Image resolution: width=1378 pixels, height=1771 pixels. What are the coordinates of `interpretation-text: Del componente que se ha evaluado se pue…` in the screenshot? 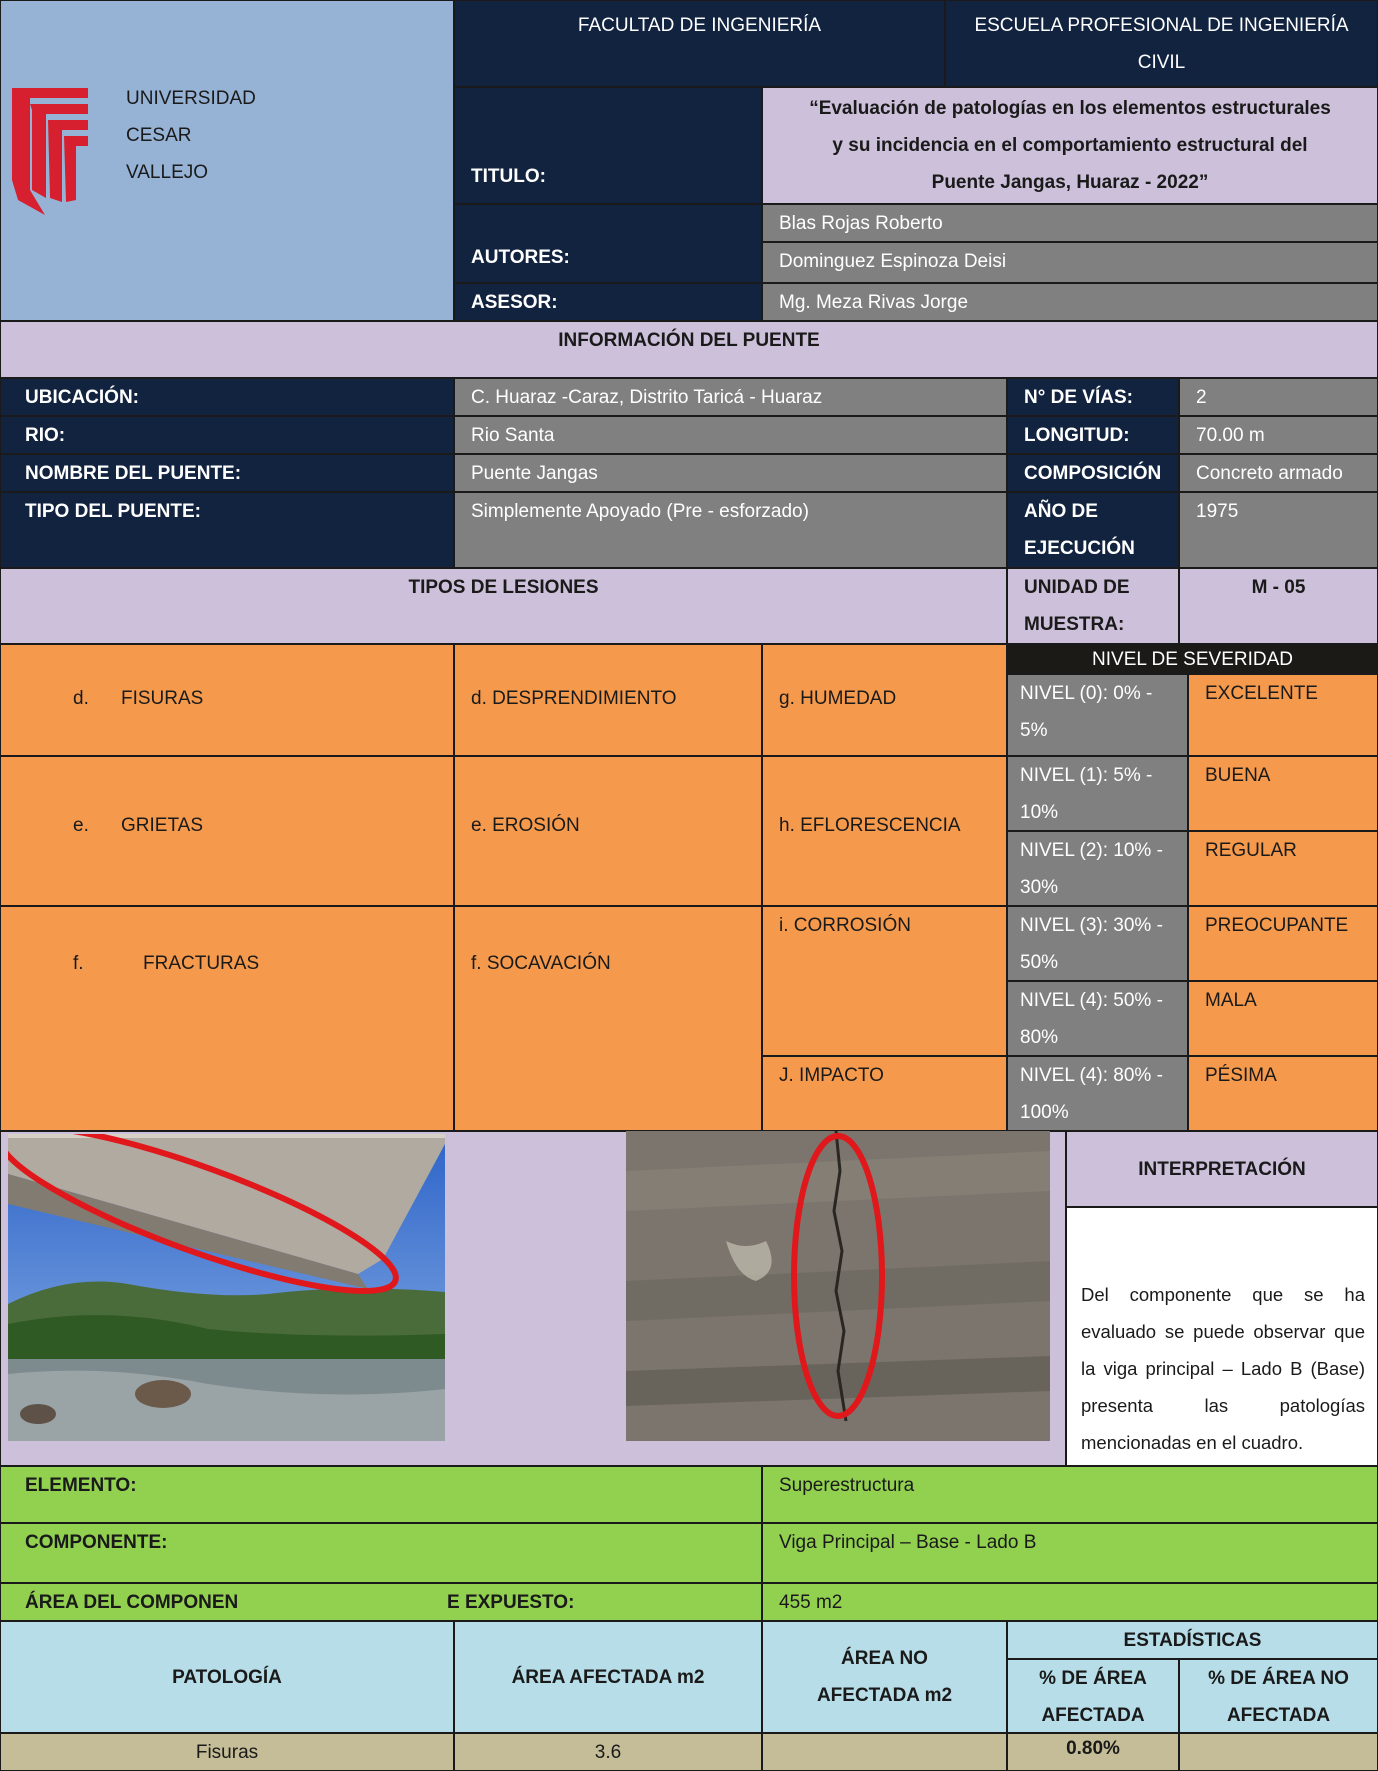 It's located at (1222, 1336).